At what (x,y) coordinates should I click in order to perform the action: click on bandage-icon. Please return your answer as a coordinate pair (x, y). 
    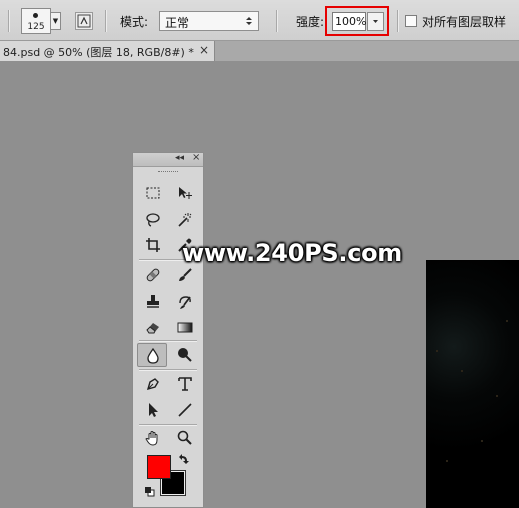
    Looking at the image, I should click on (153, 275).